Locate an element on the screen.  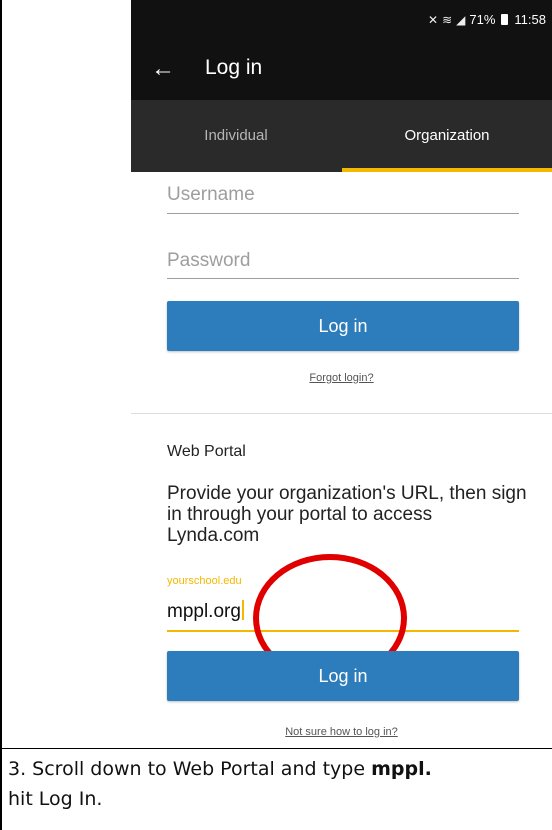
status-icons: ✕ ≋ ◢ 71% 11:58 is located at coordinates (487, 19).